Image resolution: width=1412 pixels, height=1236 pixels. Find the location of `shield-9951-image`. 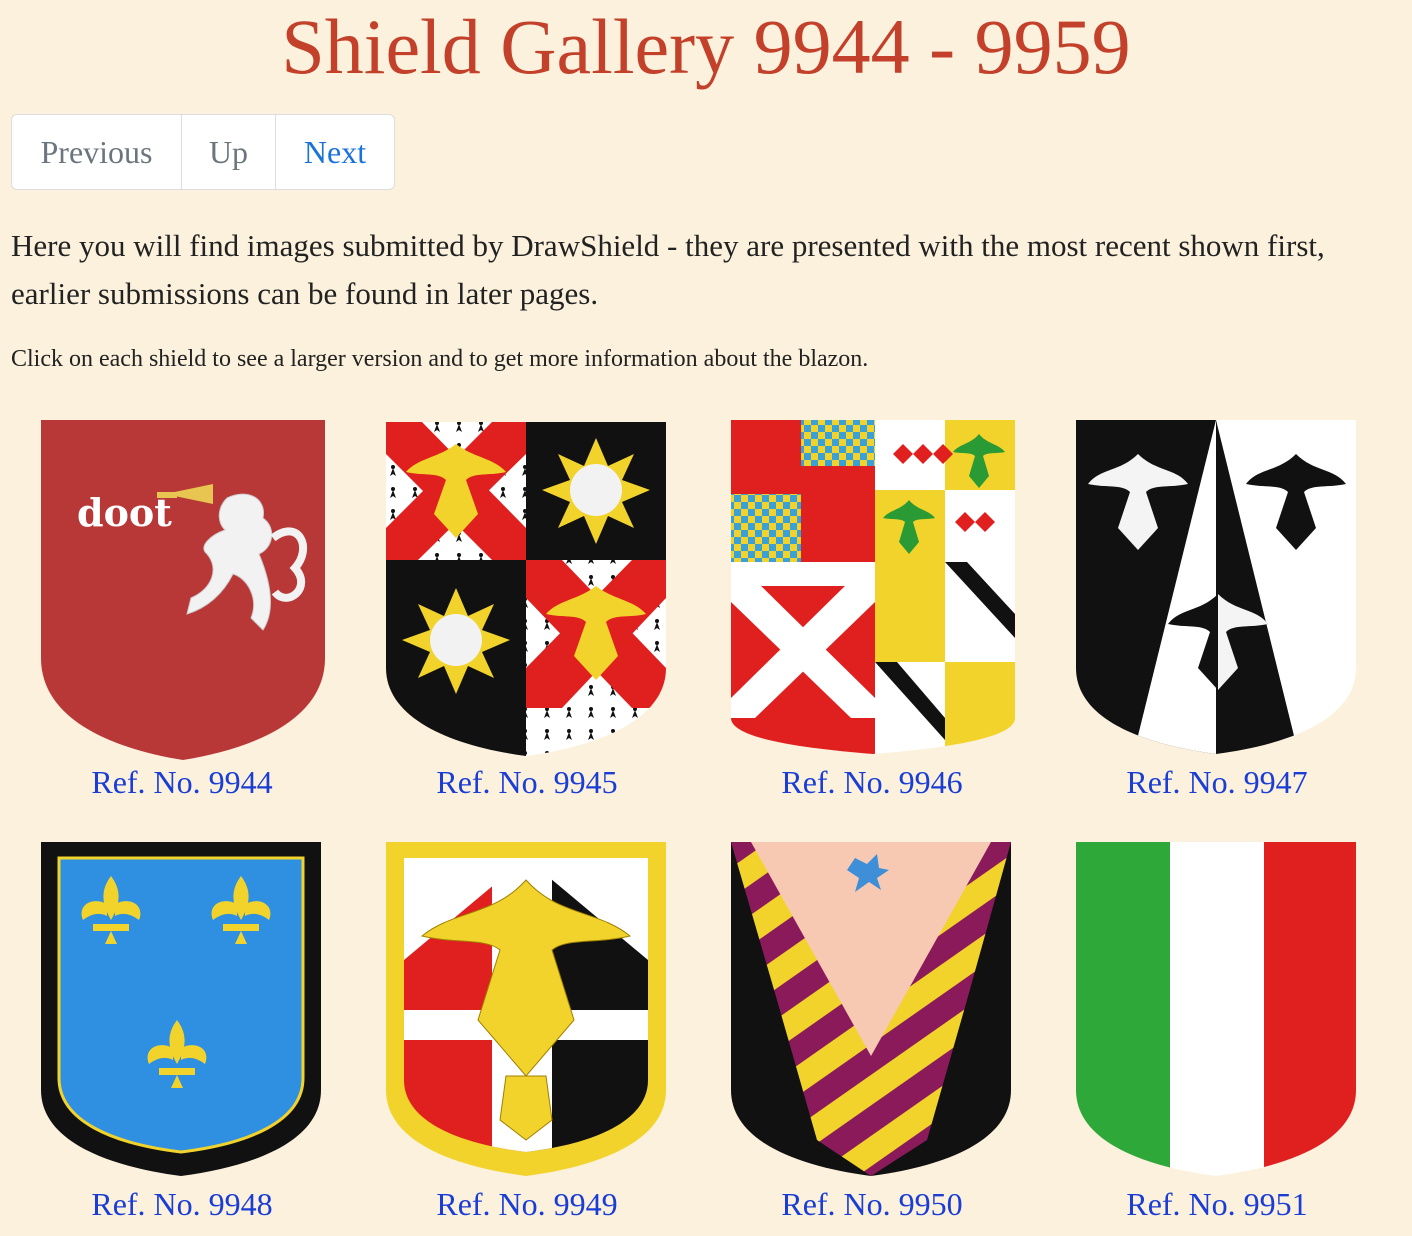

shield-9951-image is located at coordinates (1217, 1011).